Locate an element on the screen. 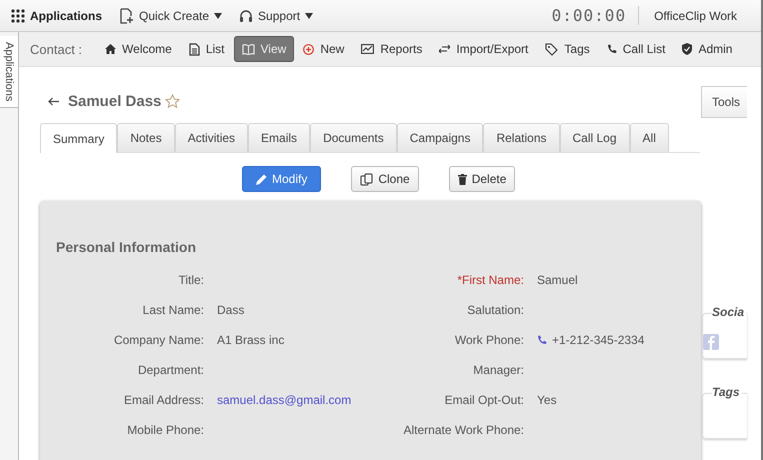 Image resolution: width=763 pixels, height=460 pixels. field-value: Samuel is located at coordinates (557, 280).